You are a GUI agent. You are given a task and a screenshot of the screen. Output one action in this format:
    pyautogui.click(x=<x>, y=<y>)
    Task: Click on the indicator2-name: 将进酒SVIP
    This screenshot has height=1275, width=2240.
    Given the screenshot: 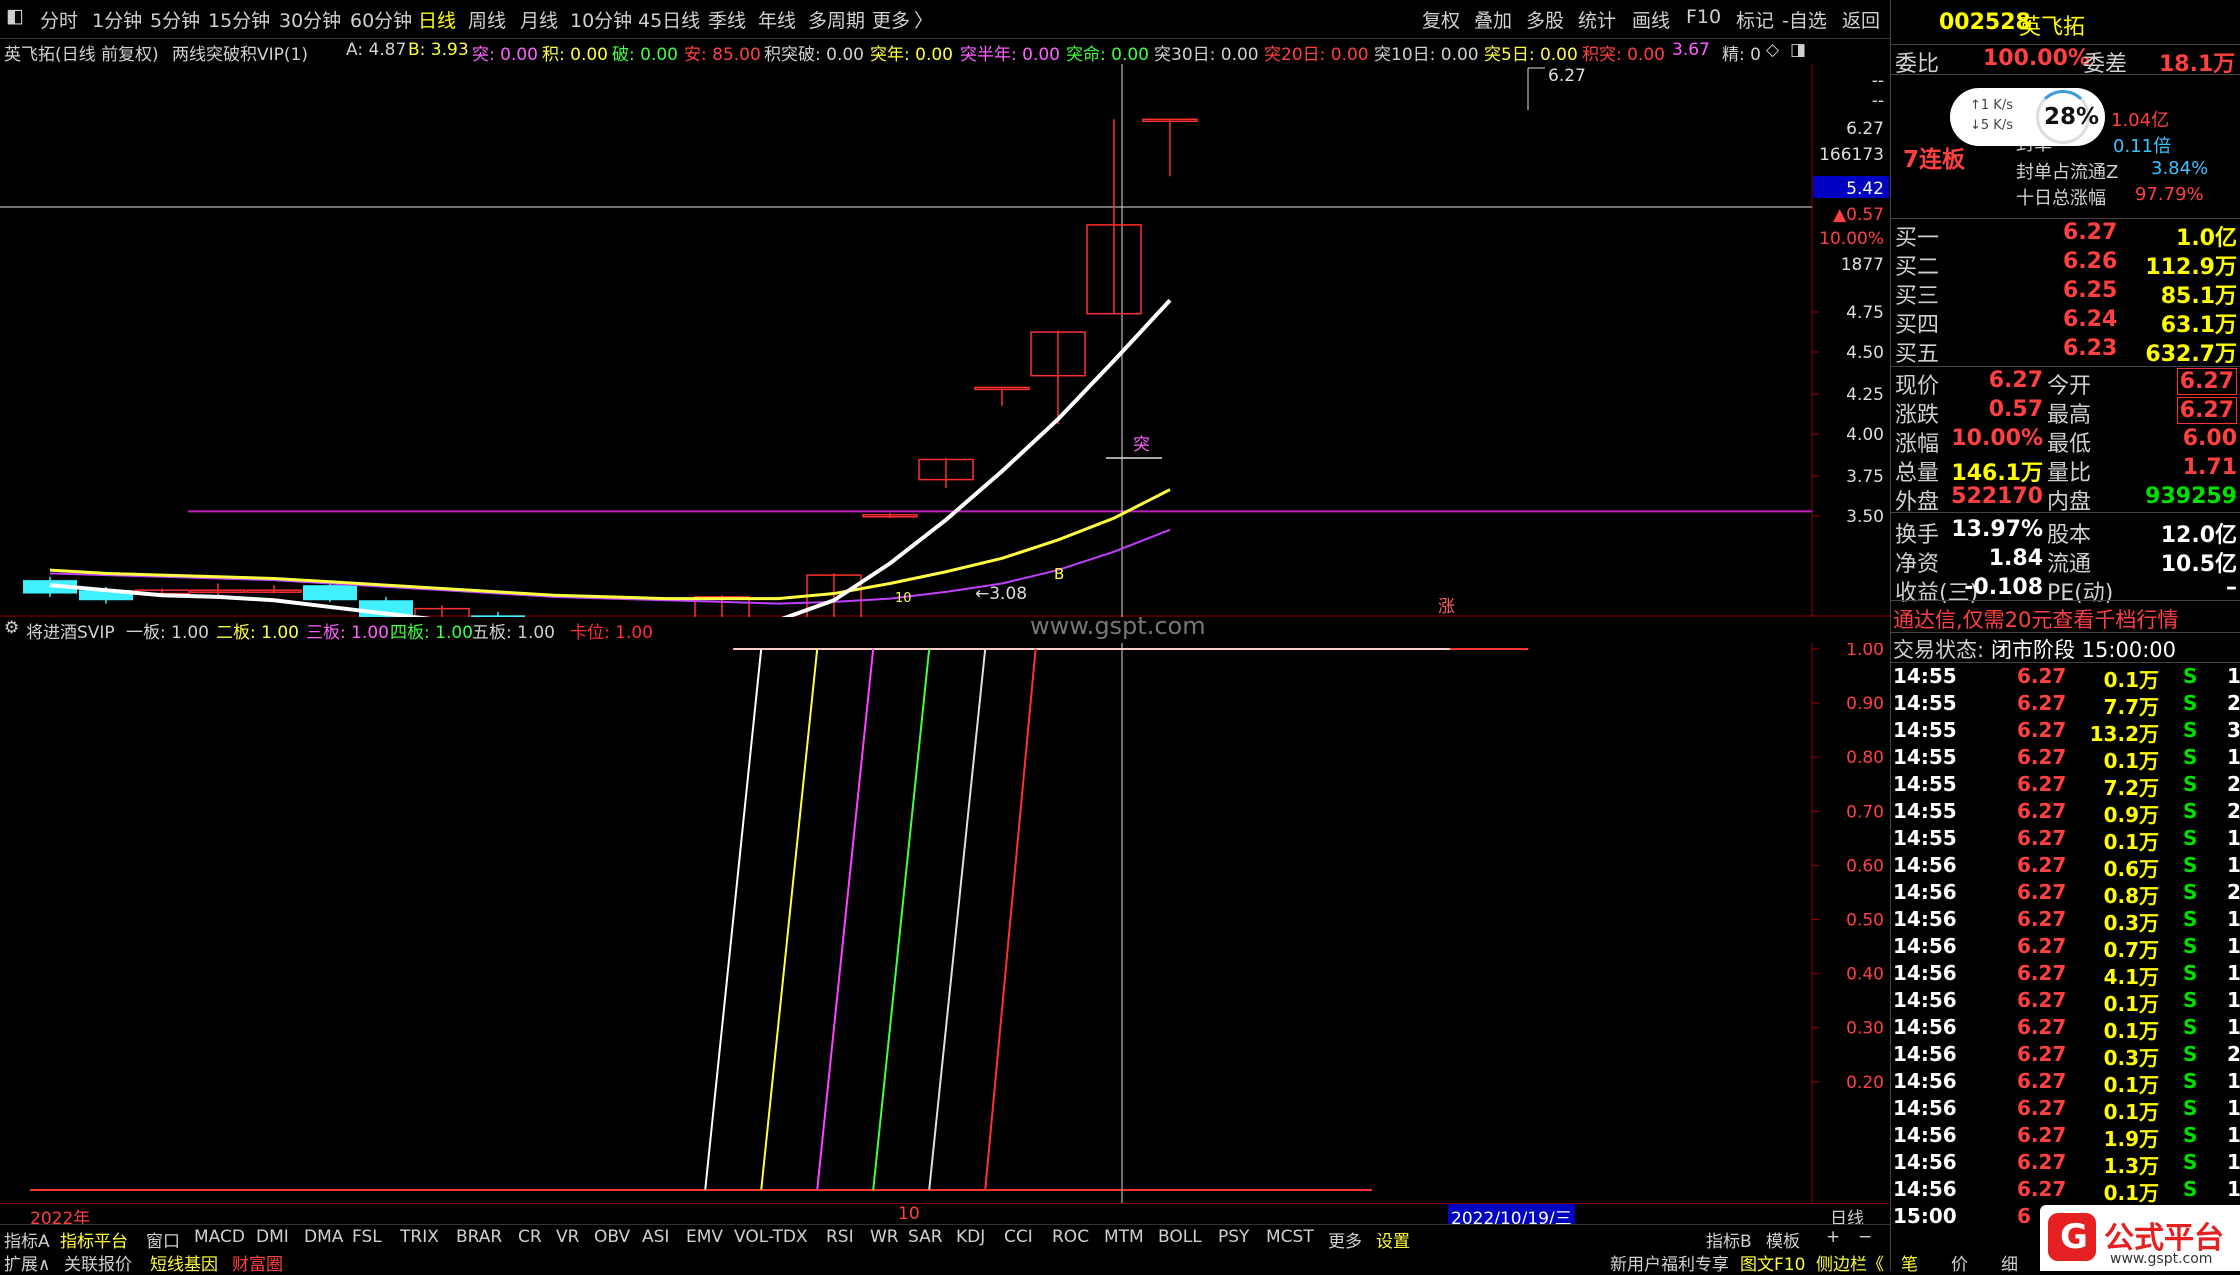 What is the action you would take?
    pyautogui.click(x=70, y=630)
    